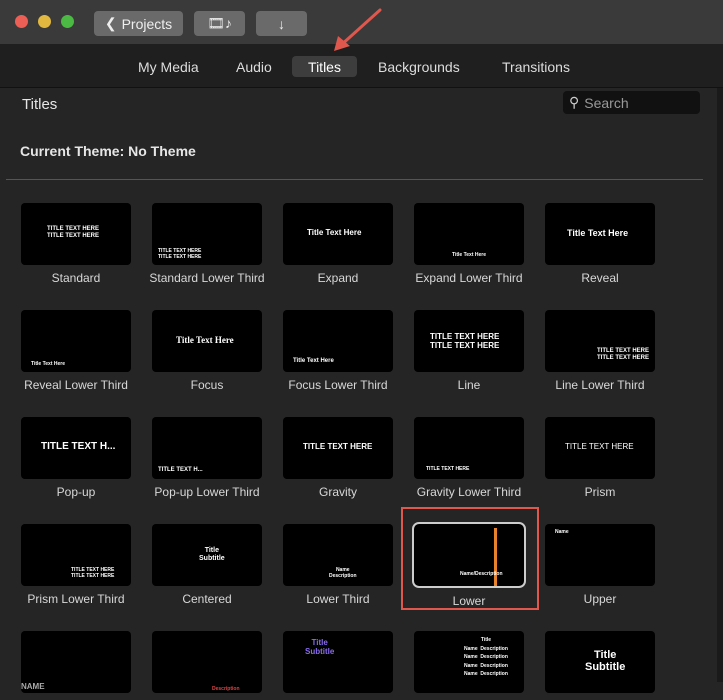  What do you see at coordinates (600, 278) in the screenshot?
I see `title-item-label: Reveal` at bounding box center [600, 278].